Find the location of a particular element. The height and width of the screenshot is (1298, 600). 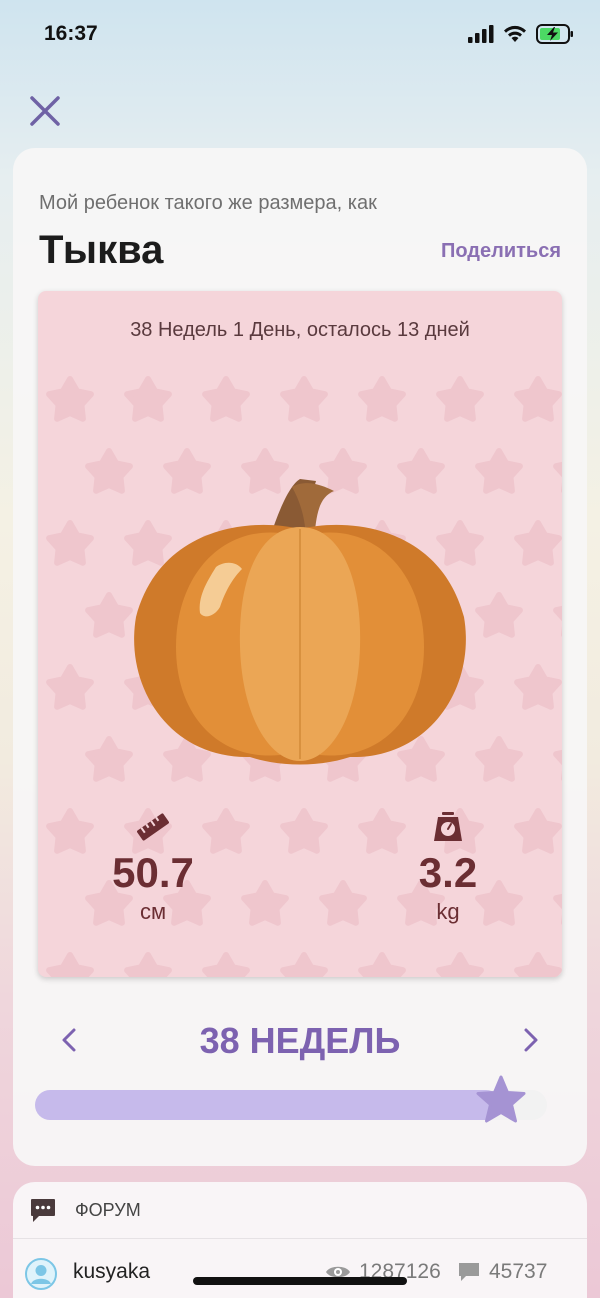

comment-icon is located at coordinates (469, 1272).